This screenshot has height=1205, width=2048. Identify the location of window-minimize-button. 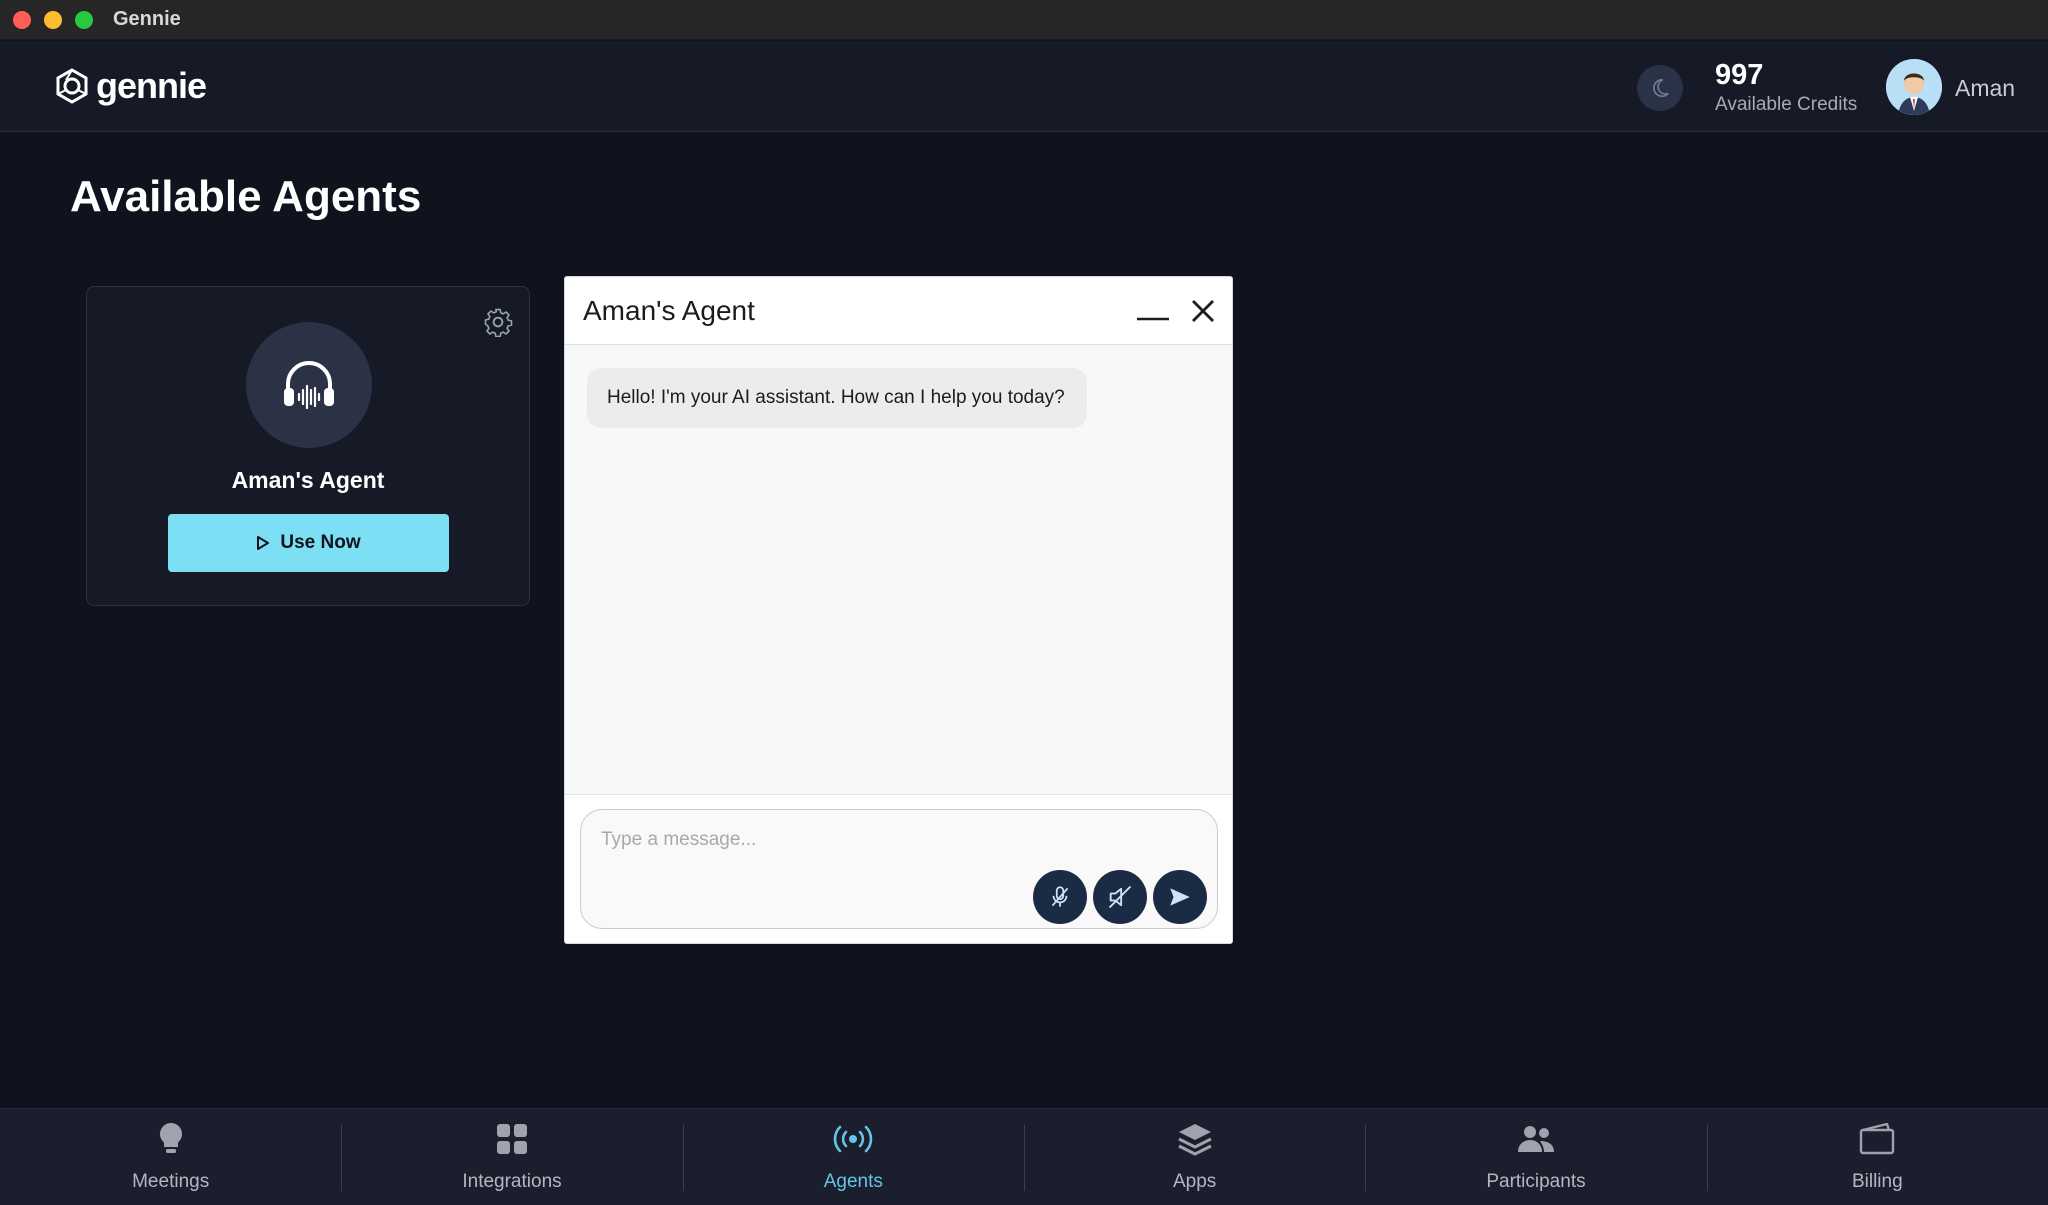
(53, 19).